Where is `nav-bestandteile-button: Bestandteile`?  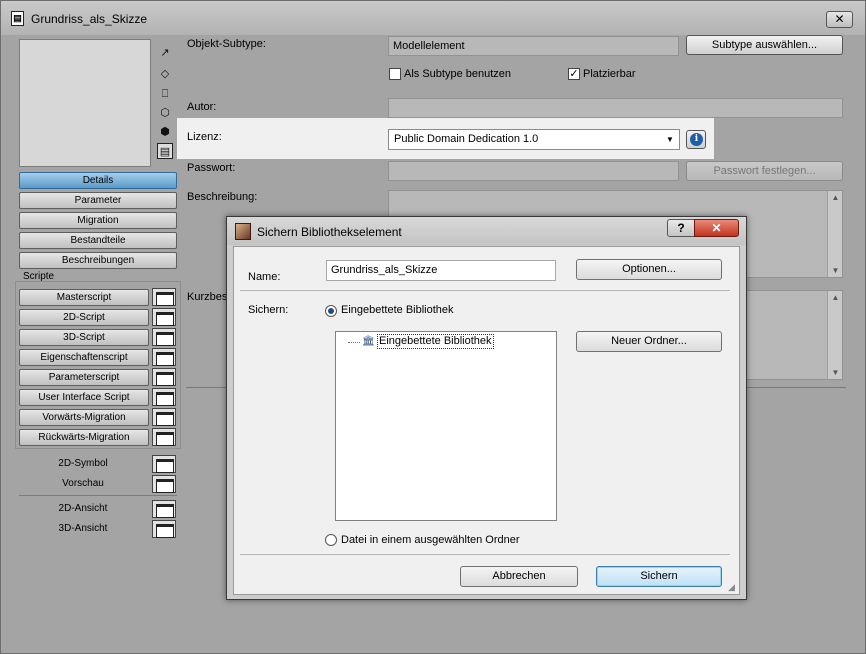
nav-bestandteile-button: Bestandteile is located at coordinates (98, 240).